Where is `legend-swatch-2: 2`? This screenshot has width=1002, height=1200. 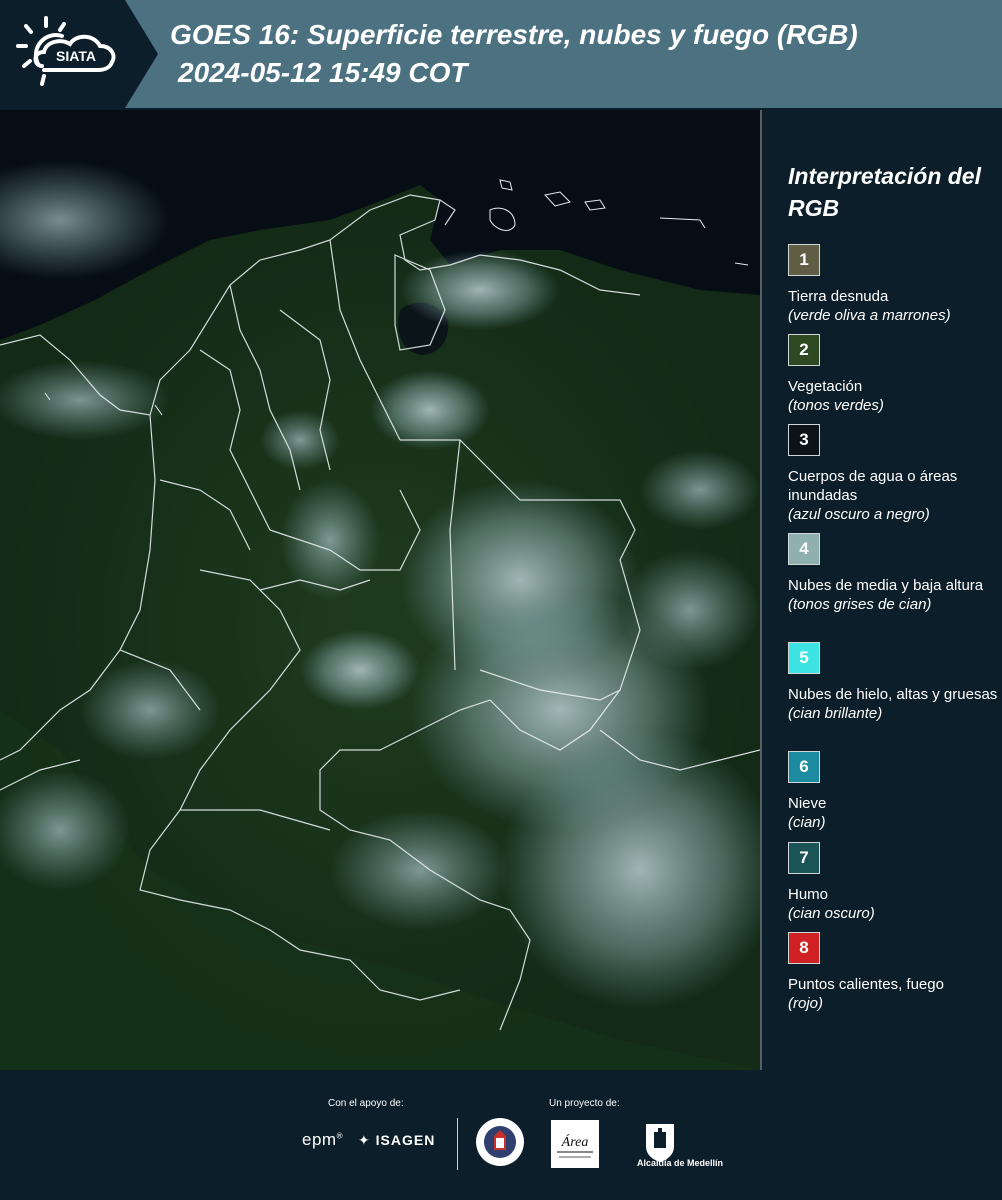 legend-swatch-2: 2 is located at coordinates (804, 350).